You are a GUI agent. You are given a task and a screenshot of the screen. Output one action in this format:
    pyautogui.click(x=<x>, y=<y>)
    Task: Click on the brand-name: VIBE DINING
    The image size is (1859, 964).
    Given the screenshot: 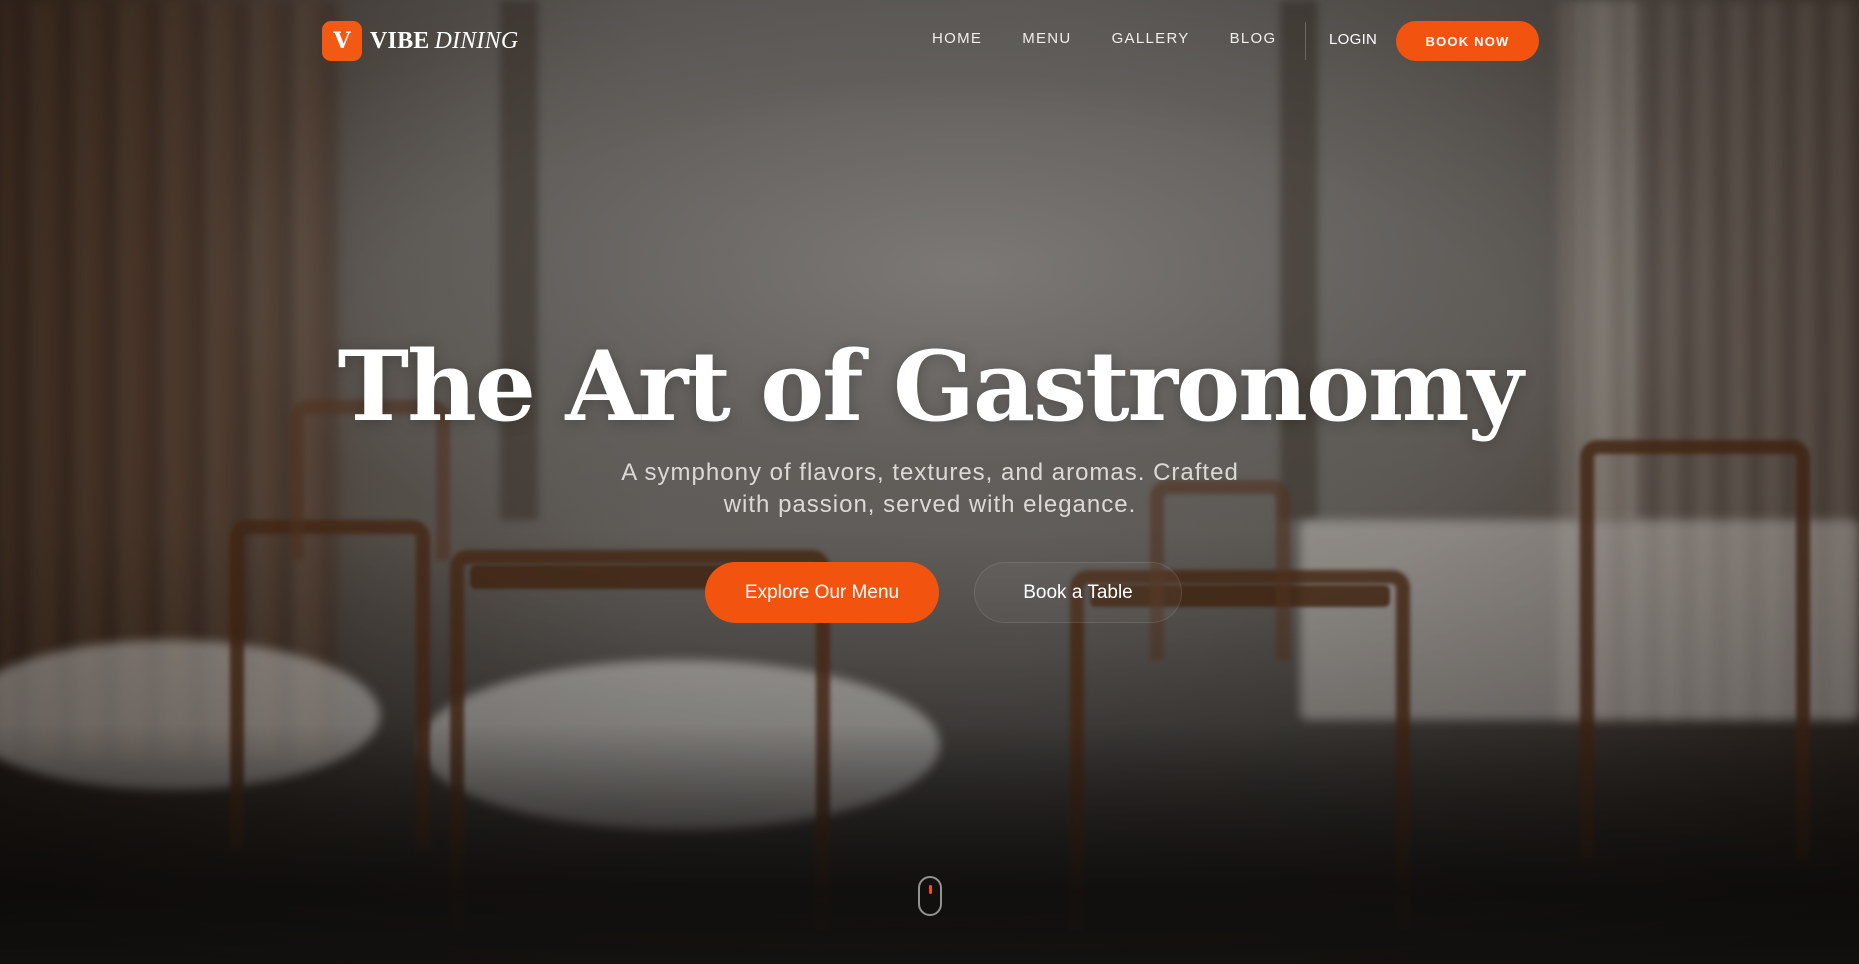 What is the action you would take?
    pyautogui.click(x=444, y=41)
    